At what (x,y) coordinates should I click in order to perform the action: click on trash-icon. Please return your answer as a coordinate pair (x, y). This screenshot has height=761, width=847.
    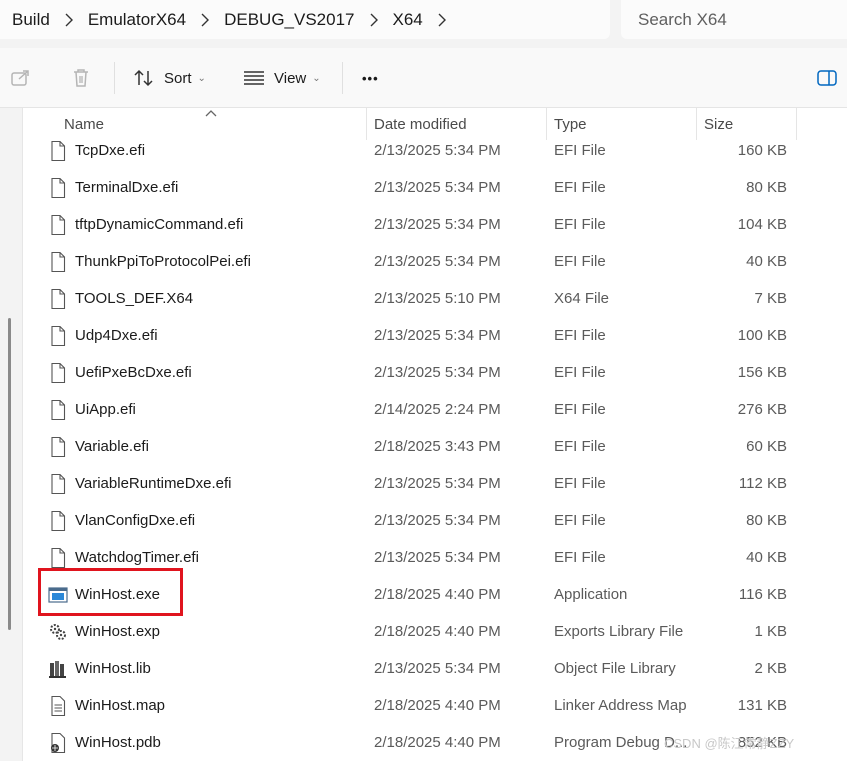
    Looking at the image, I should click on (81, 78).